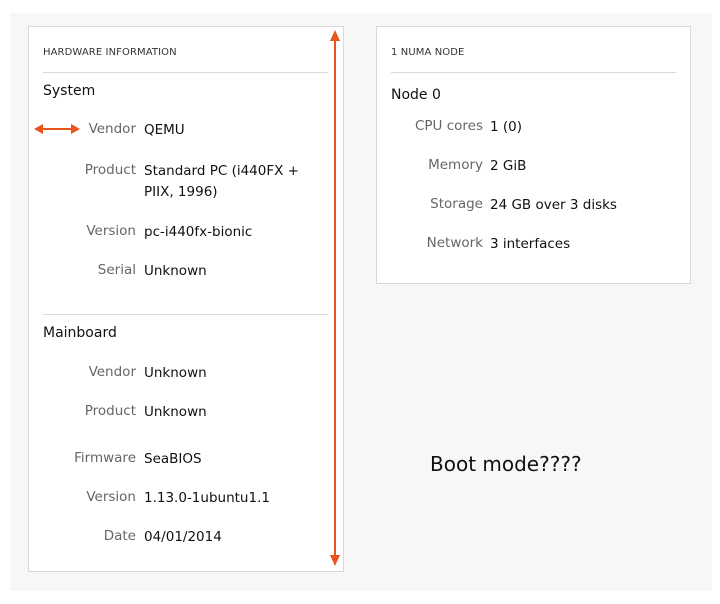 Image resolution: width=720 pixels, height=604 pixels. What do you see at coordinates (110, 170) in the screenshot?
I see `system-product-label: Product` at bounding box center [110, 170].